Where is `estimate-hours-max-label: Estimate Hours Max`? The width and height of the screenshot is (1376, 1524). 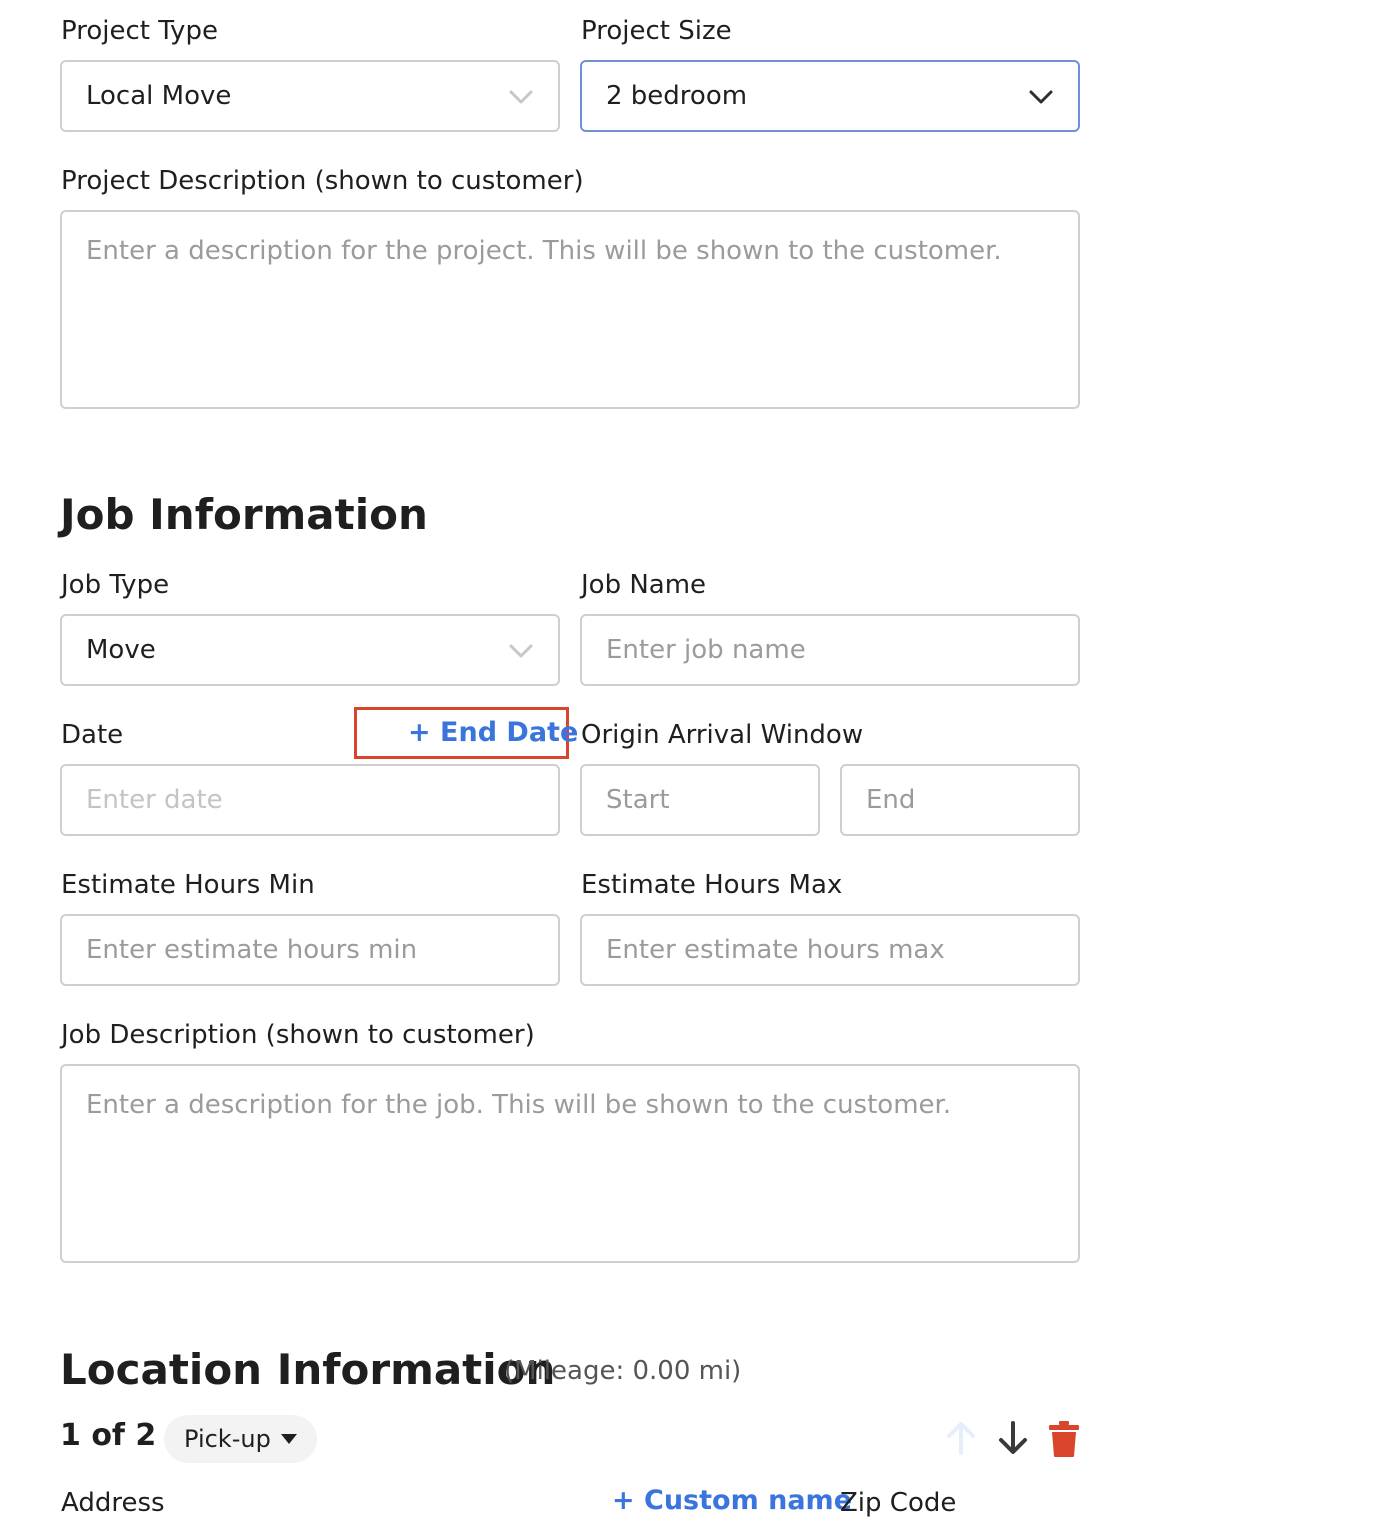 estimate-hours-max-label: Estimate Hours Max is located at coordinates (712, 885).